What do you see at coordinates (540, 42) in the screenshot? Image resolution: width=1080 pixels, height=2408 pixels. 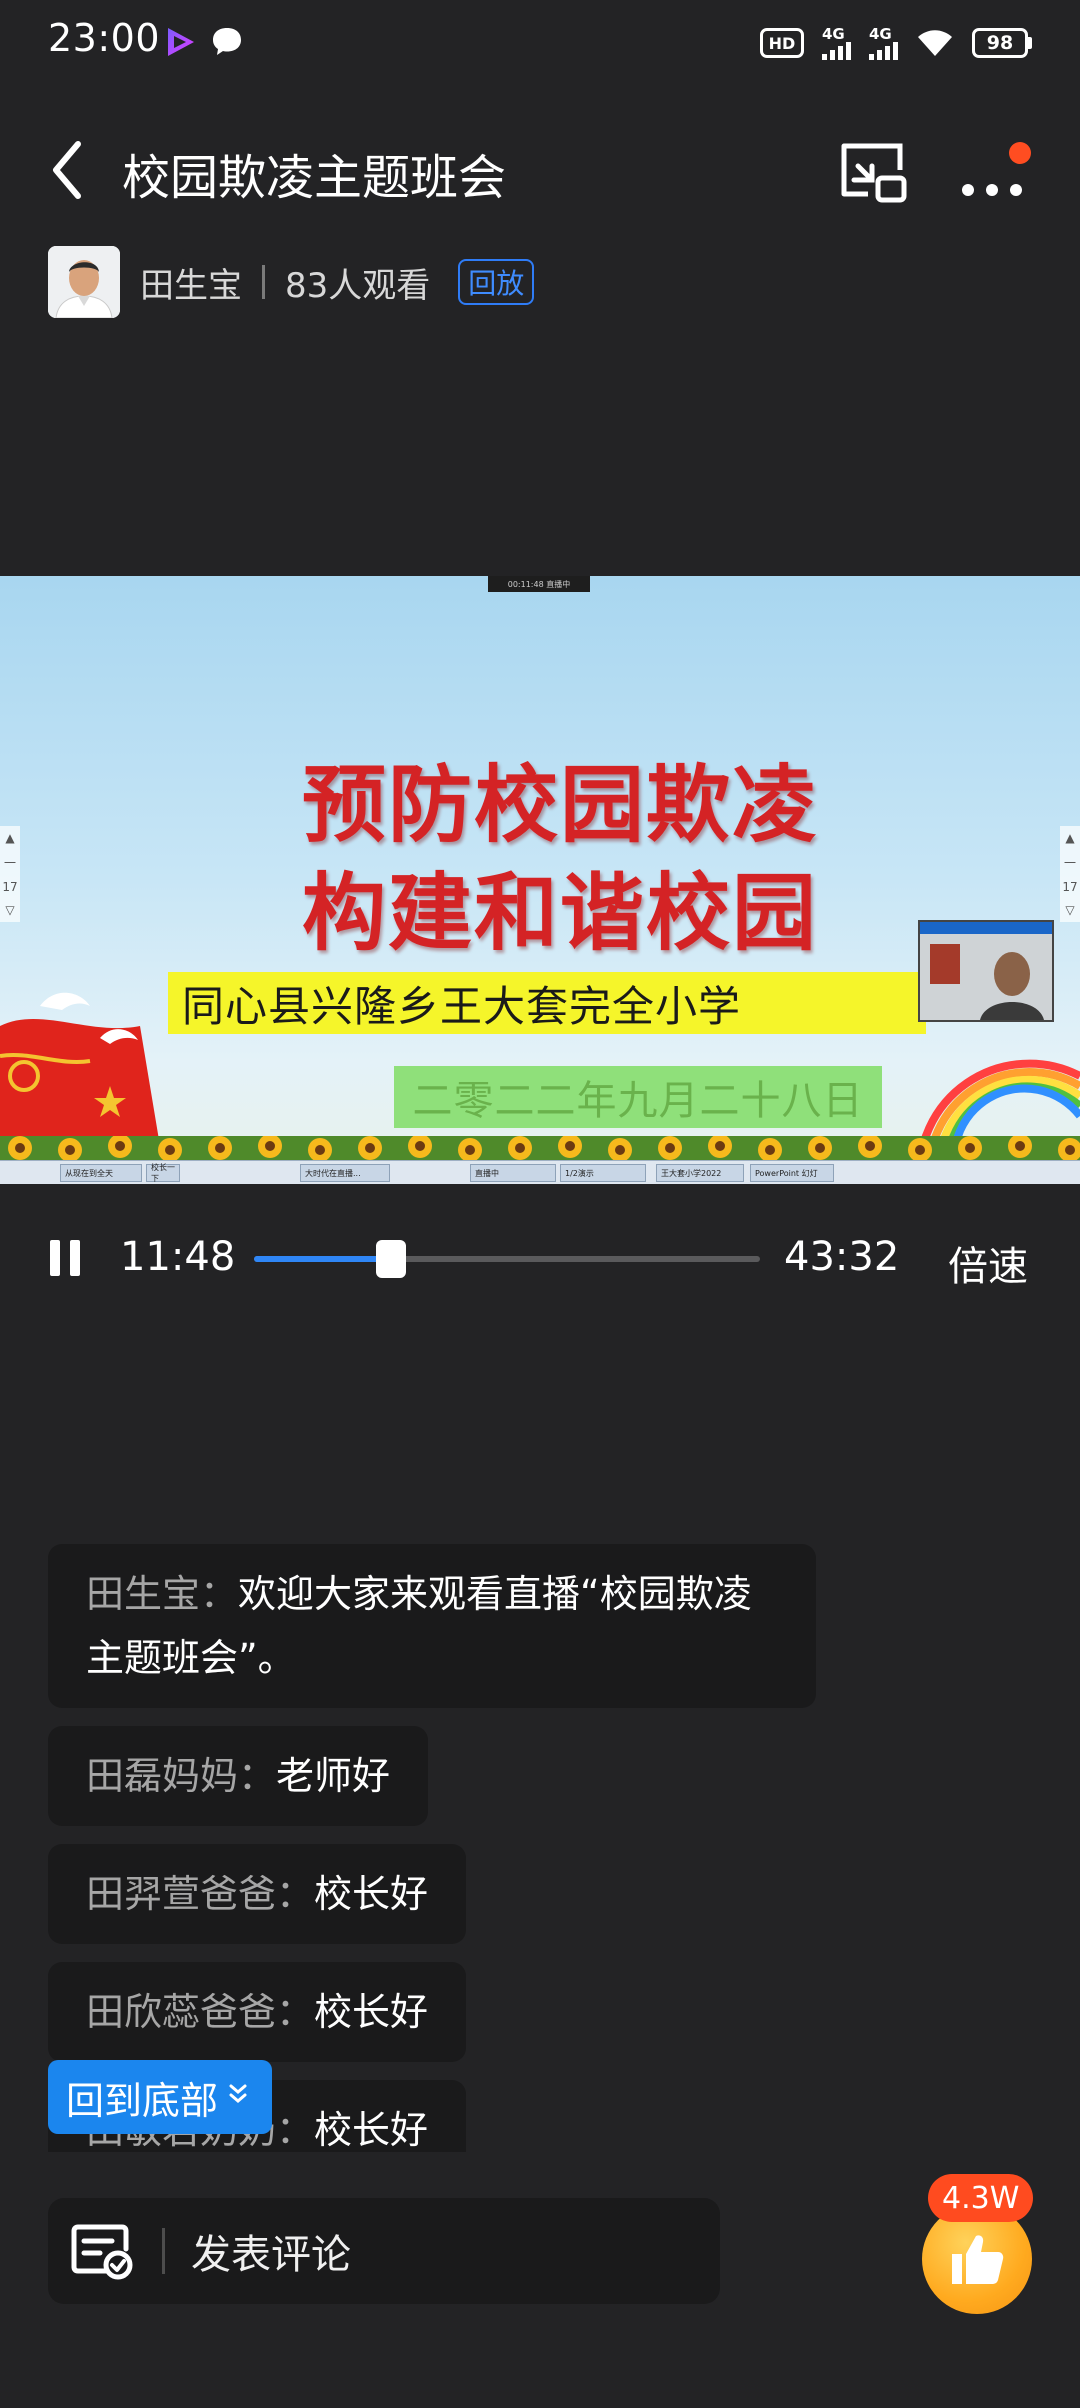 I see `status-bar: 23:00 HD 4G 4G 98` at bounding box center [540, 42].